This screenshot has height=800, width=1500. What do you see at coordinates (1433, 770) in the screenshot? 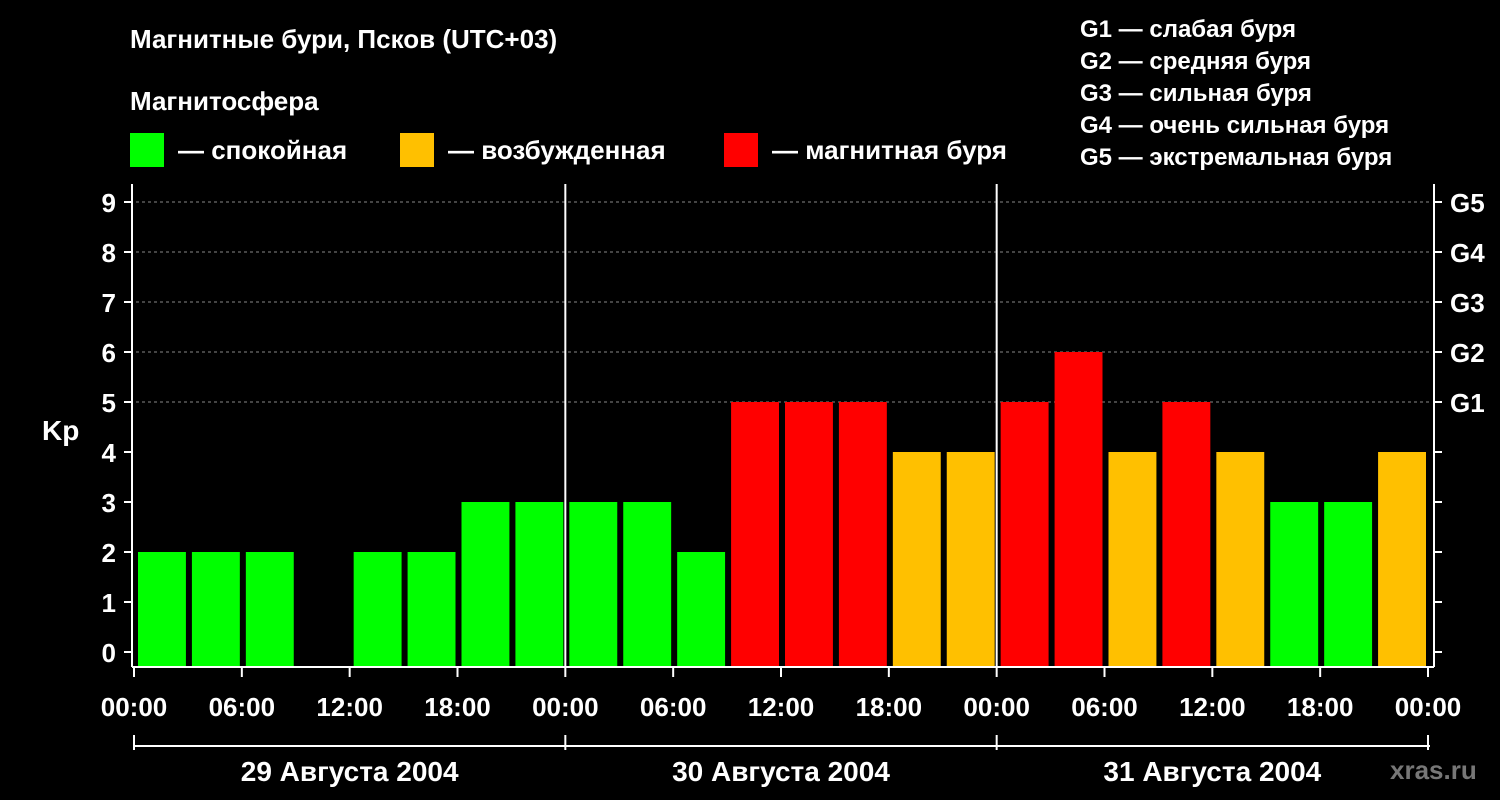
I see `watermark: xras.ru` at bounding box center [1433, 770].